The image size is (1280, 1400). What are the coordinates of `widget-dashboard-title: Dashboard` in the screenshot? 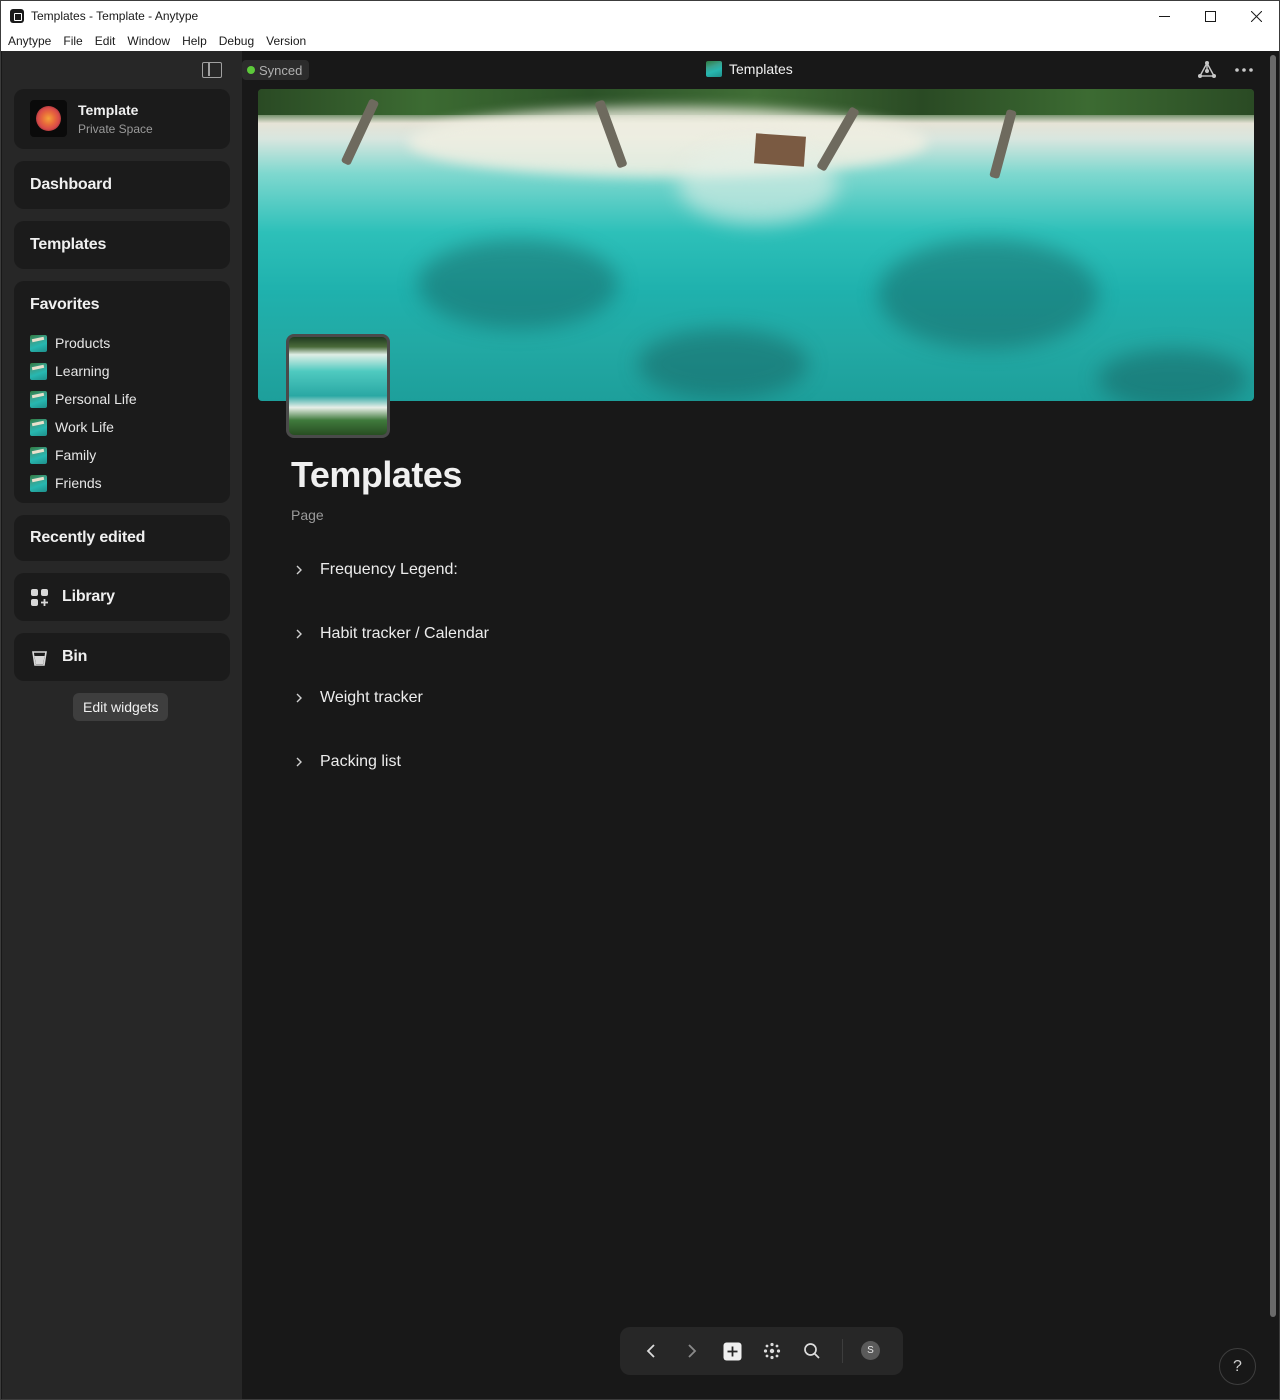 It's located at (71, 184).